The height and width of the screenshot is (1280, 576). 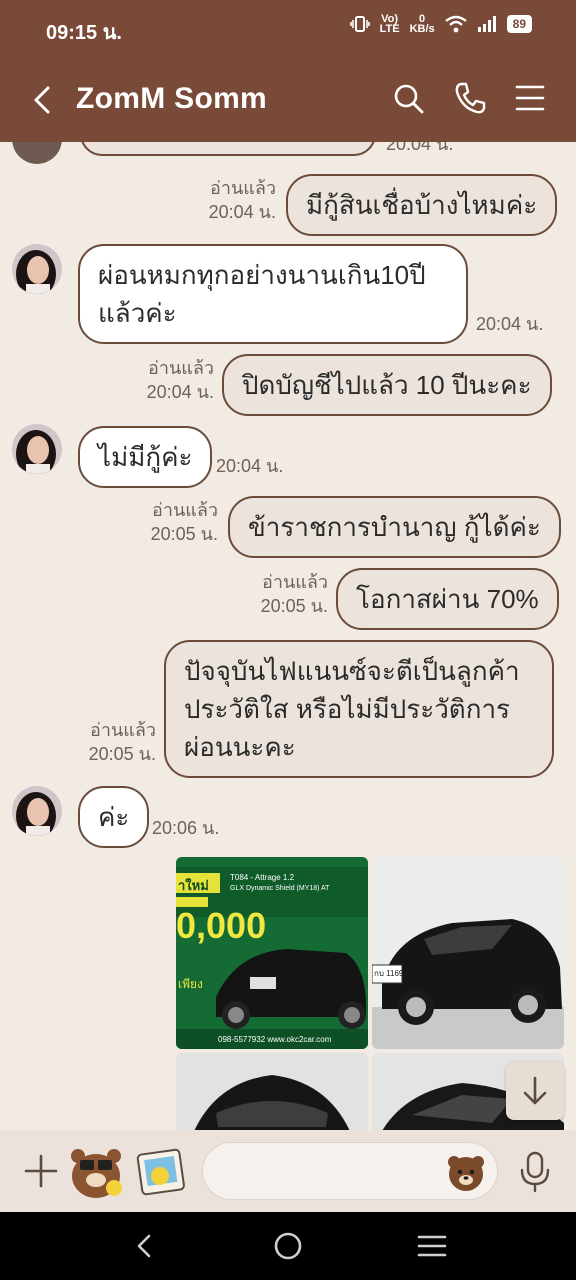 What do you see at coordinates (422, 24) in the screenshot?
I see `network-speed: 0 KB/s` at bounding box center [422, 24].